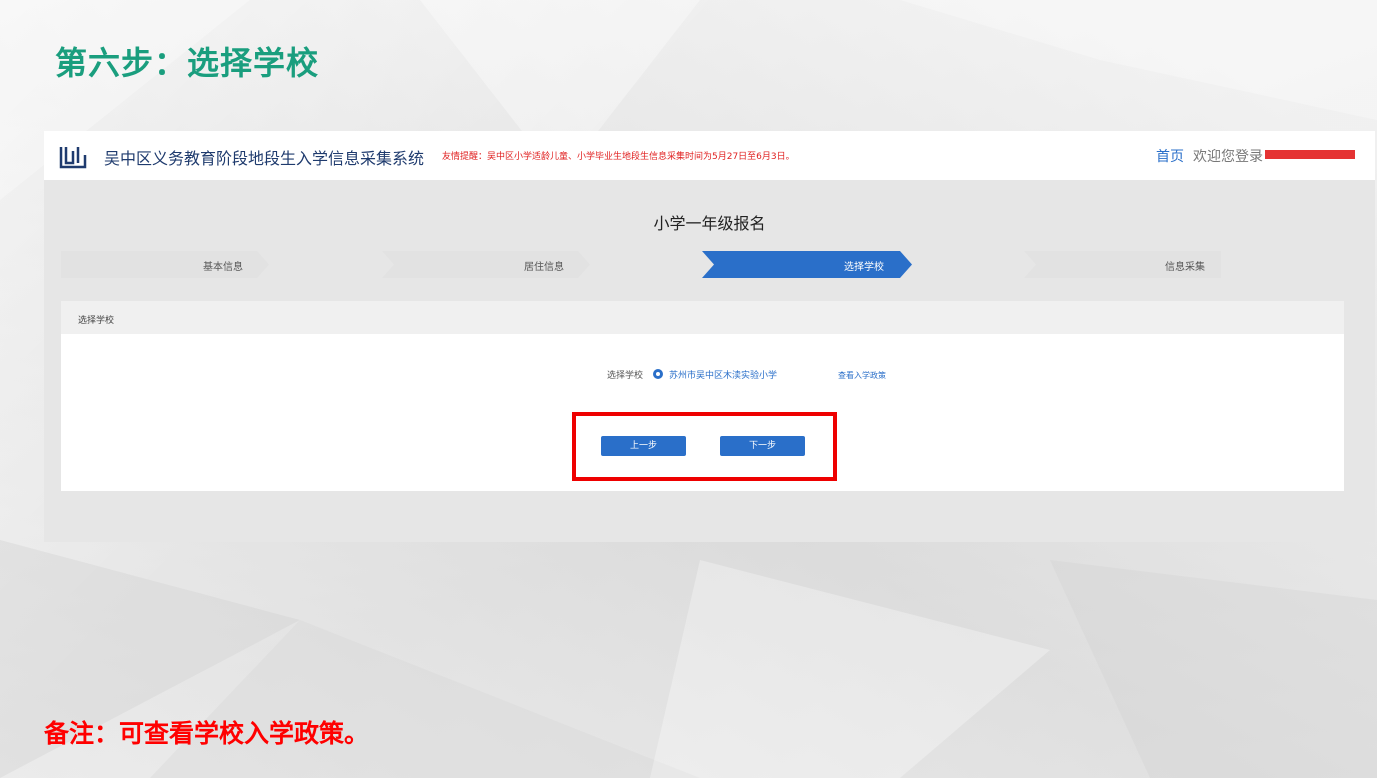  Describe the element at coordinates (807, 264) in the screenshot. I see `step-select-school: 选择学校` at that location.